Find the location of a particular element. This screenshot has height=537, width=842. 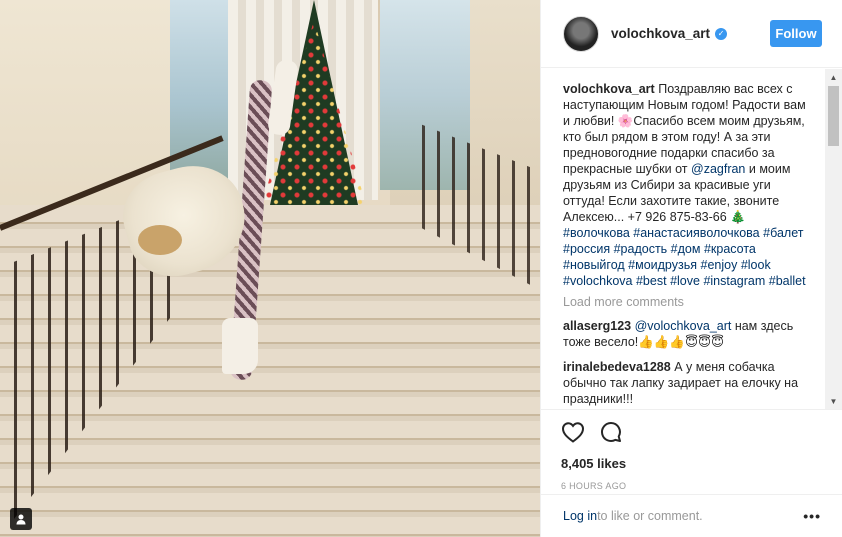

photo-figure-hair is located at coordinates (160, 240).